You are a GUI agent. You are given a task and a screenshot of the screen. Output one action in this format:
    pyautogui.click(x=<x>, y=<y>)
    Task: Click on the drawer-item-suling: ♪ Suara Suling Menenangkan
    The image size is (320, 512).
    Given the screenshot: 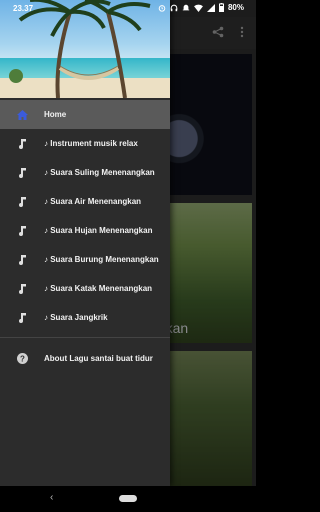 What is the action you would take?
    pyautogui.click(x=85, y=172)
    